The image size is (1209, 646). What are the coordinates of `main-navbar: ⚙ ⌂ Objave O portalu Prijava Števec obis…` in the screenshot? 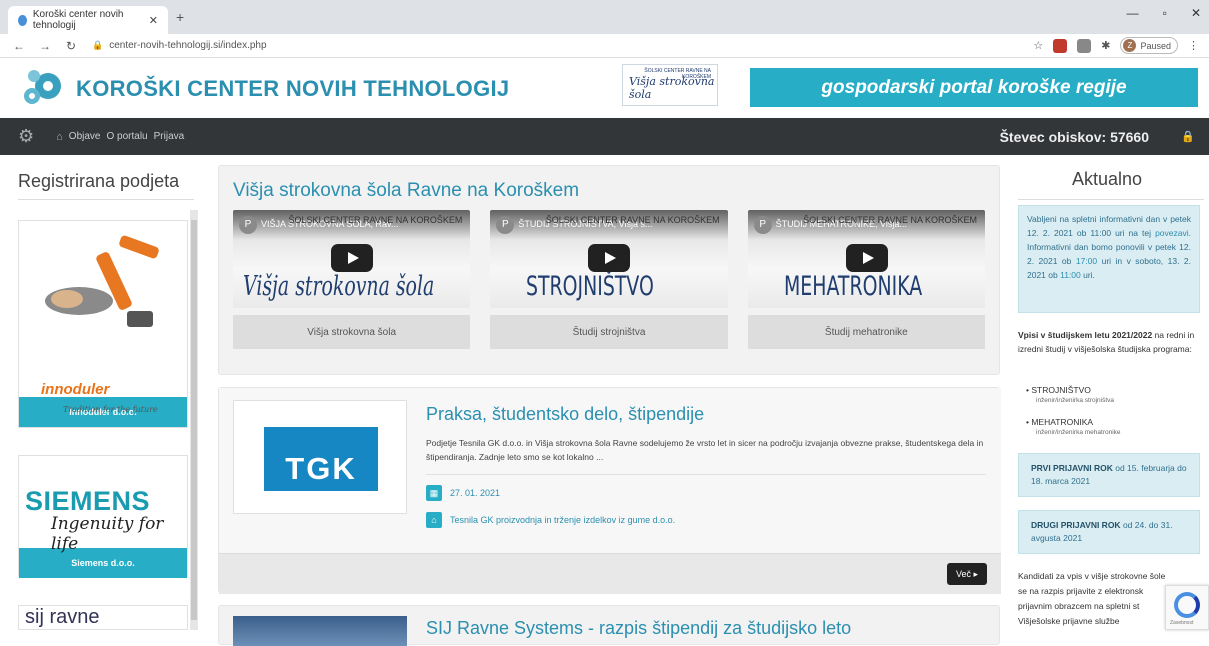 It's located at (604, 136).